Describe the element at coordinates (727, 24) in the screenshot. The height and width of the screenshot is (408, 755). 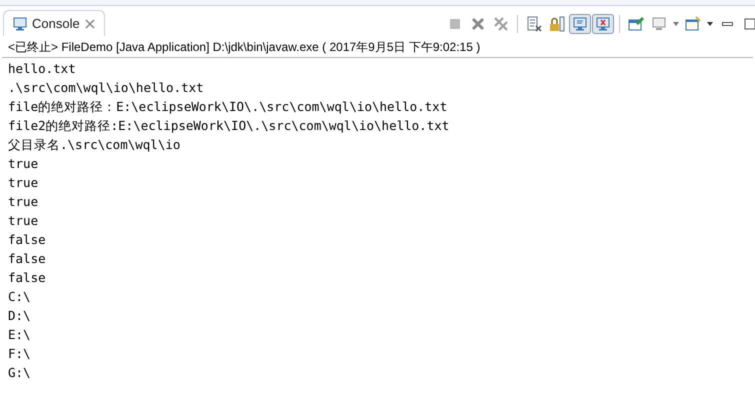
I see `minimize-icon` at that location.